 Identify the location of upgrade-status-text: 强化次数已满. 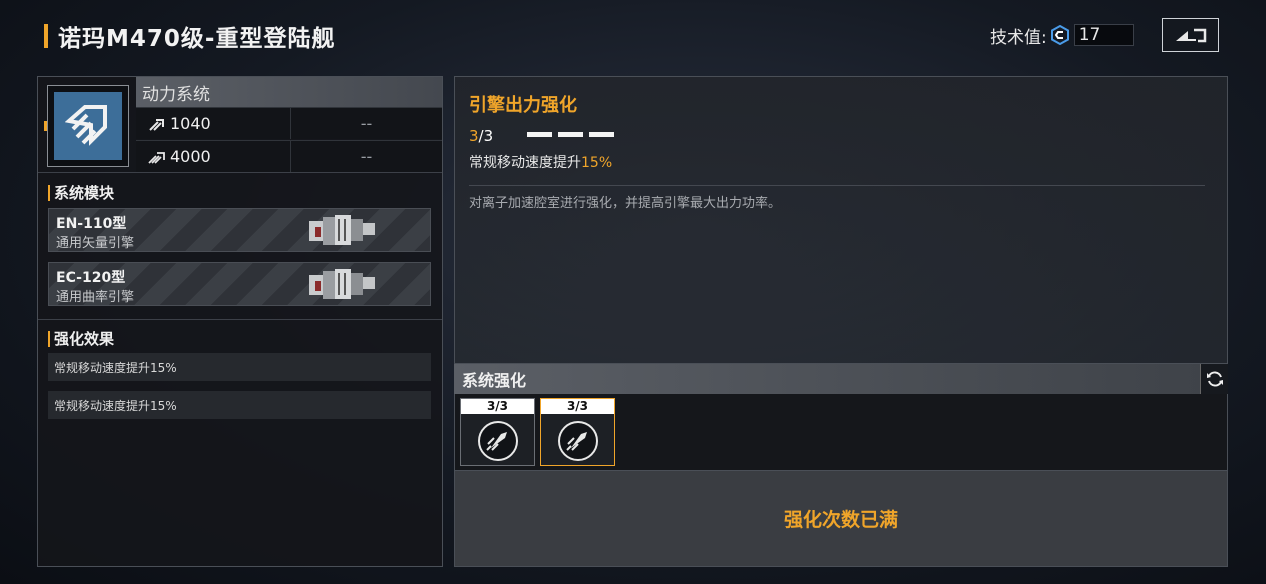
(840, 520).